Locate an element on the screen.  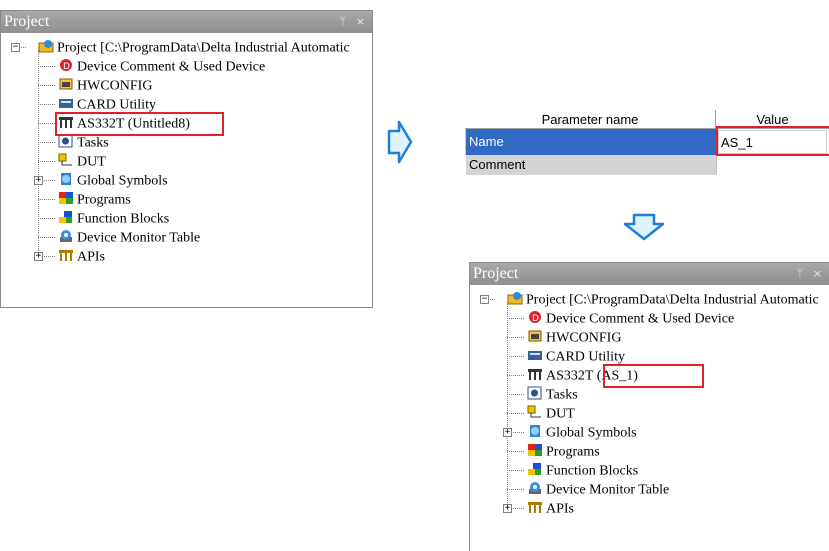
highlight-box-as1 is located at coordinates (653, 376).